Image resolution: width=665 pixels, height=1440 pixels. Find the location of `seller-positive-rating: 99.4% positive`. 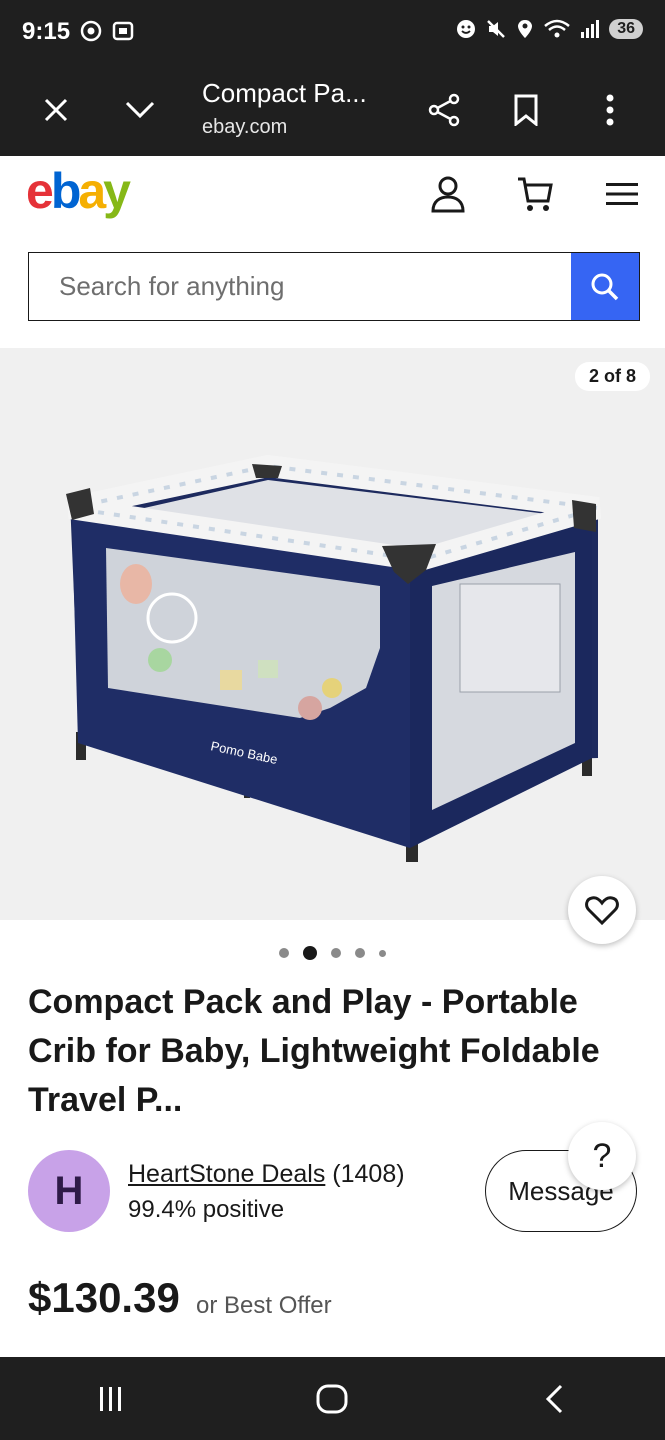

seller-positive-rating: 99.4% positive is located at coordinates (206, 1209).